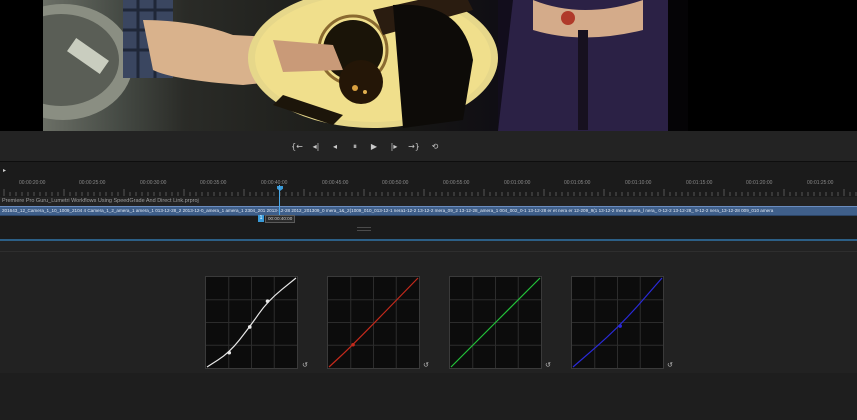 The width and height of the screenshot is (857, 420). I want to click on master-curve-graph, so click(251, 322).